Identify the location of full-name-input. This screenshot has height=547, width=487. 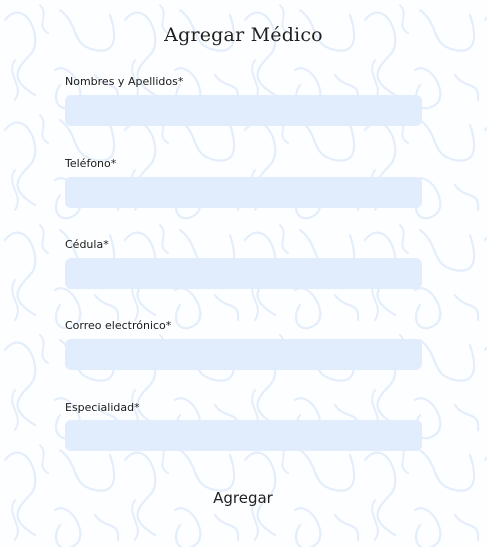
(243, 110).